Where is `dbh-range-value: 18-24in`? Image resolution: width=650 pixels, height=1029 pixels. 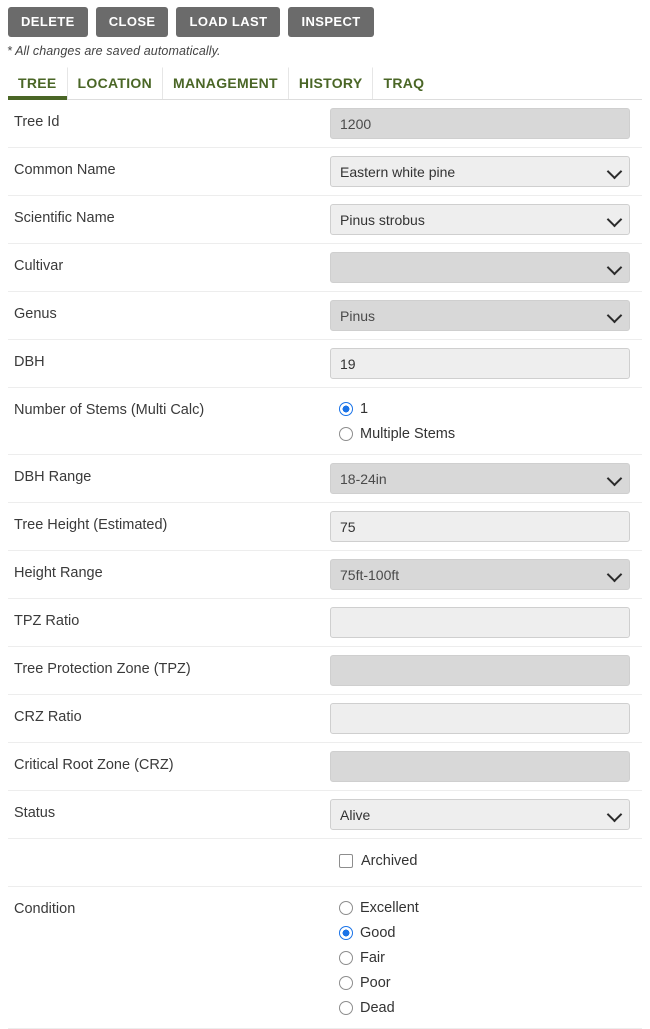 dbh-range-value: 18-24in is located at coordinates (363, 479).